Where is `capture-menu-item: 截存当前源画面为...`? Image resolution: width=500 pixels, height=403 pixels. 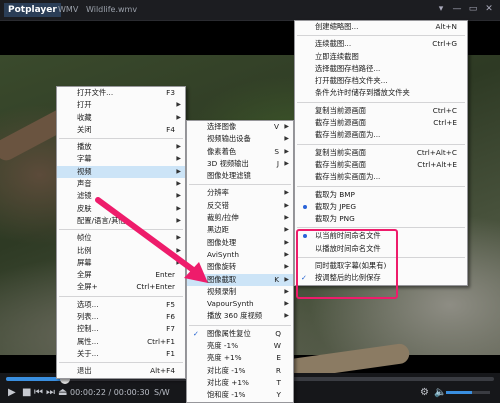 capture-menu-item: 截存当前源画面为... is located at coordinates (381, 135).